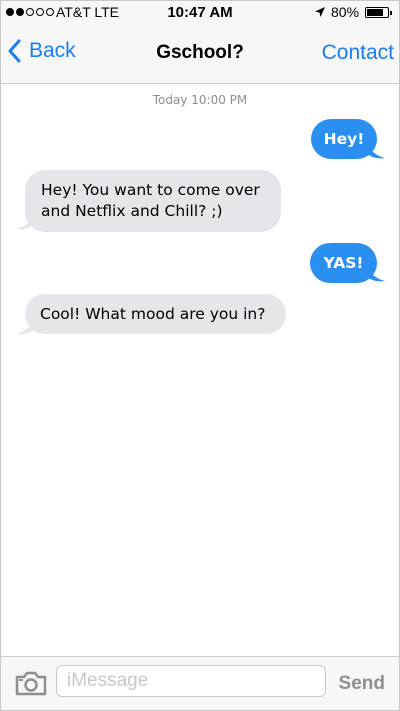 The height and width of the screenshot is (711, 400). Describe the element at coordinates (362, 684) in the screenshot. I see `send-button: Send` at that location.